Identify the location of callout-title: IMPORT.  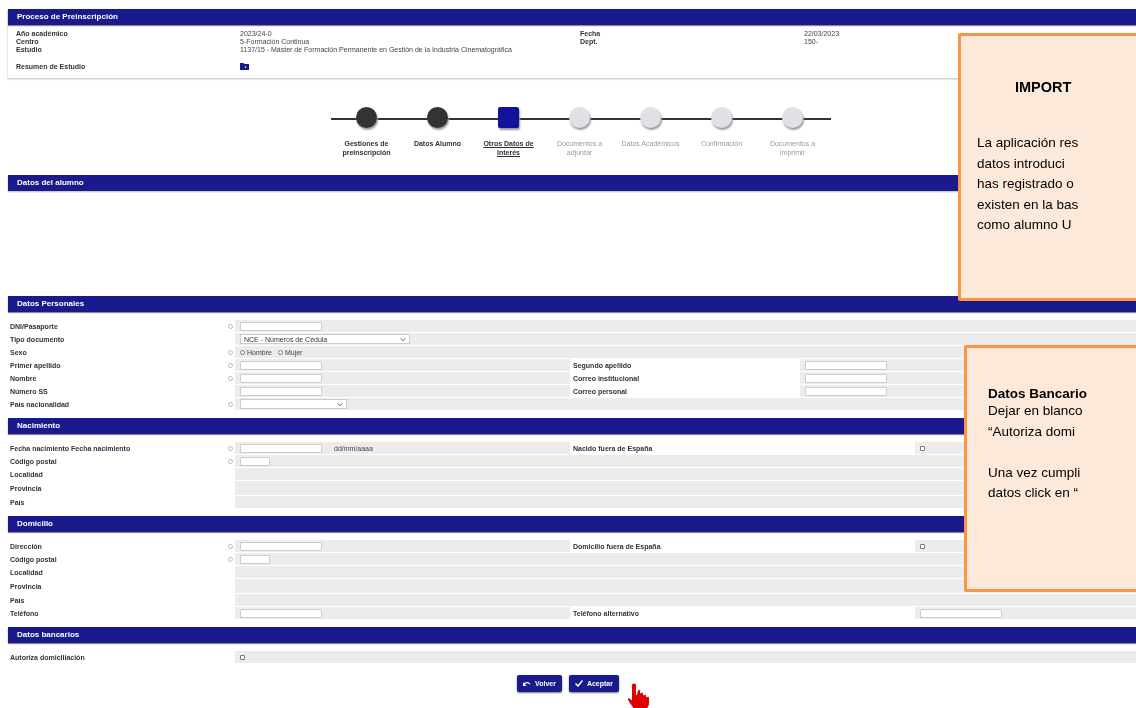
(1044, 87).